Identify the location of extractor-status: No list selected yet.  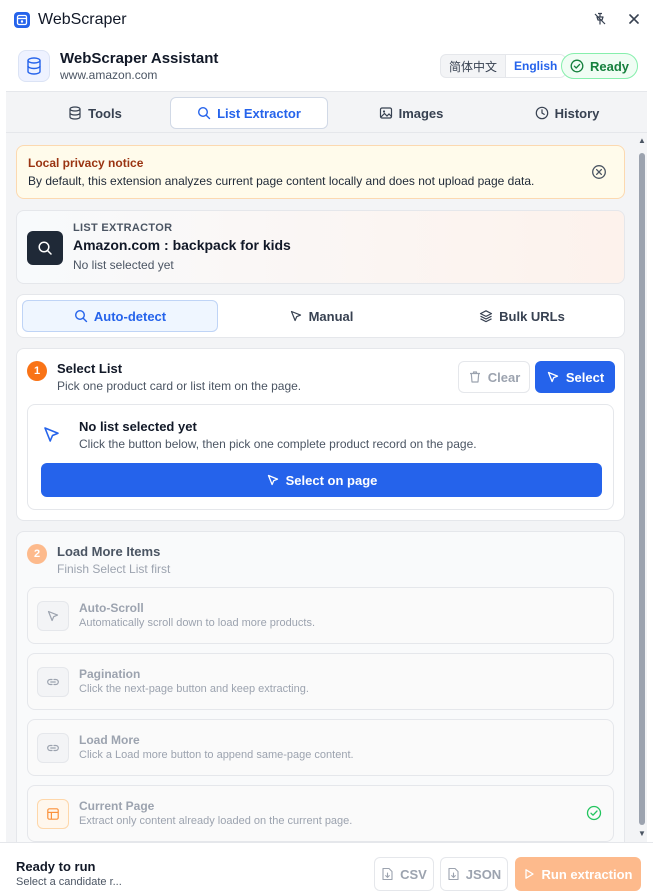
(123, 265).